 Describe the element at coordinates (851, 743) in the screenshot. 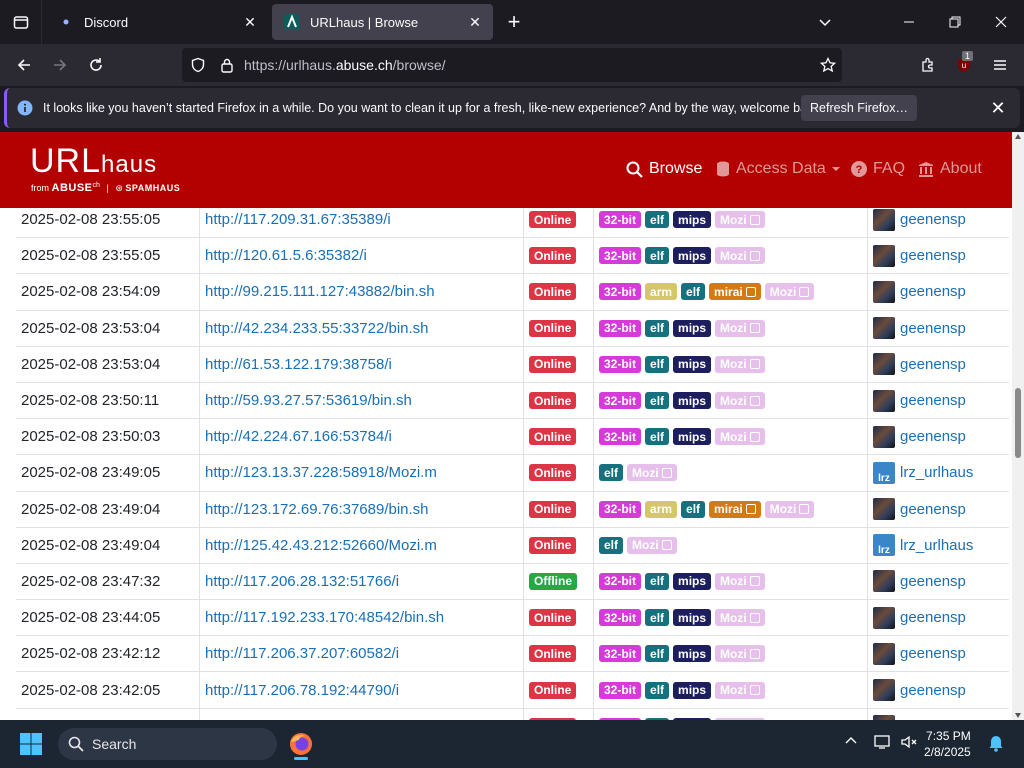

I see `chevron-up-icon` at that location.